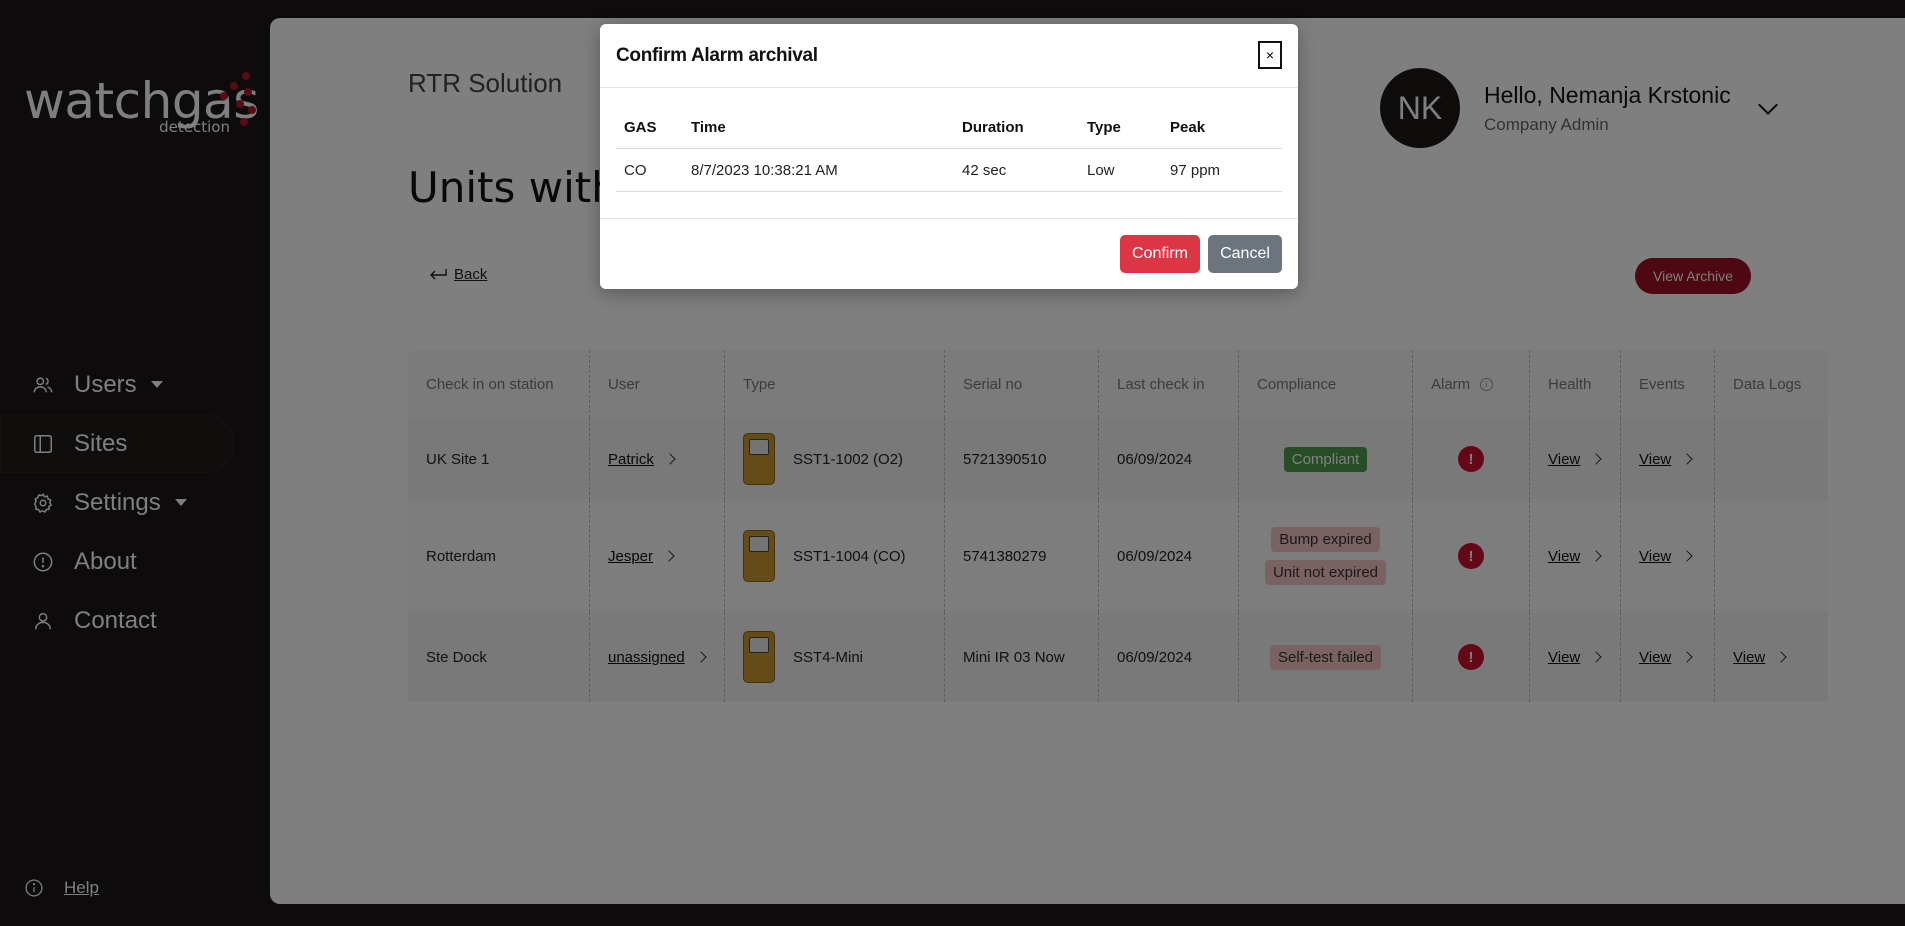 The height and width of the screenshot is (926, 1905). I want to click on duration-cell: 42 sec, so click(1016, 170).